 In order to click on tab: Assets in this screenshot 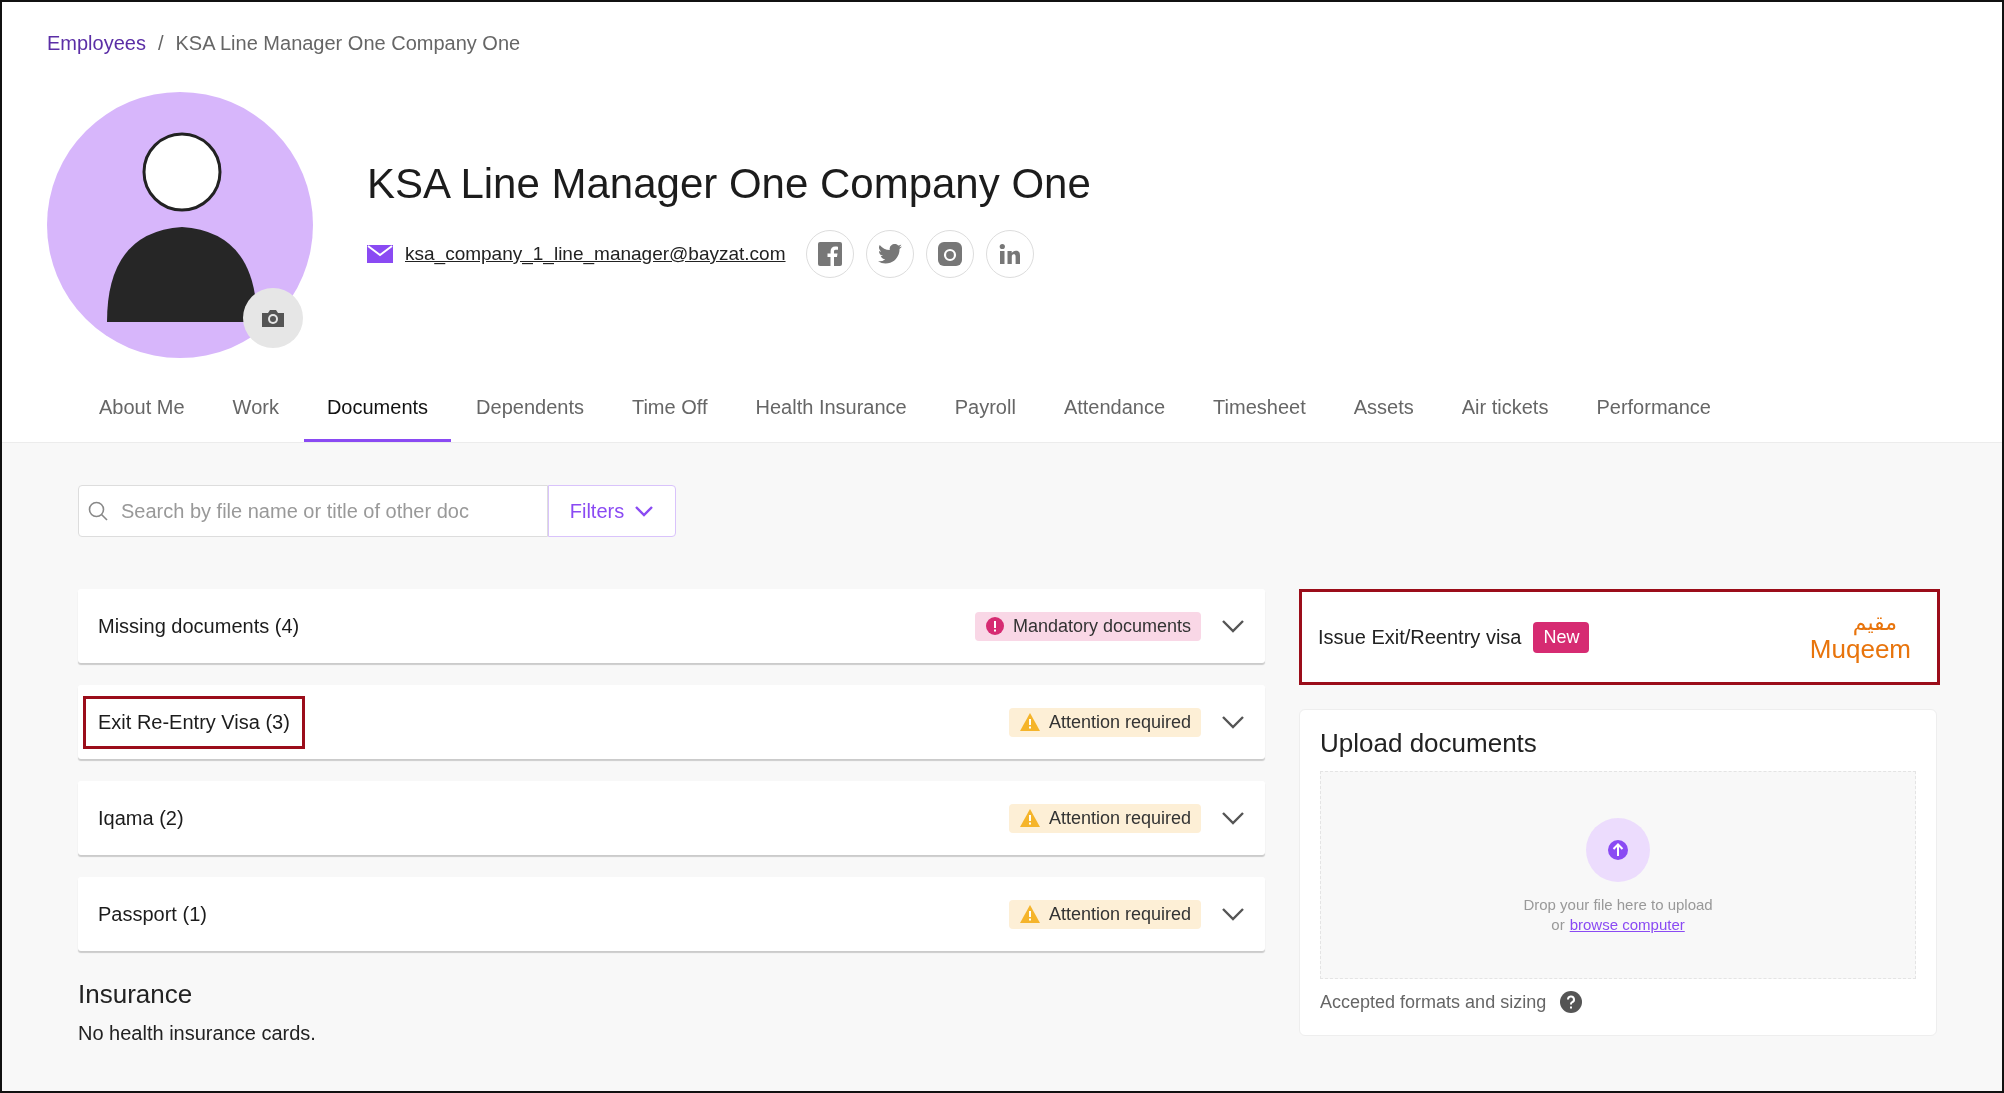, I will do `click(1383, 409)`.